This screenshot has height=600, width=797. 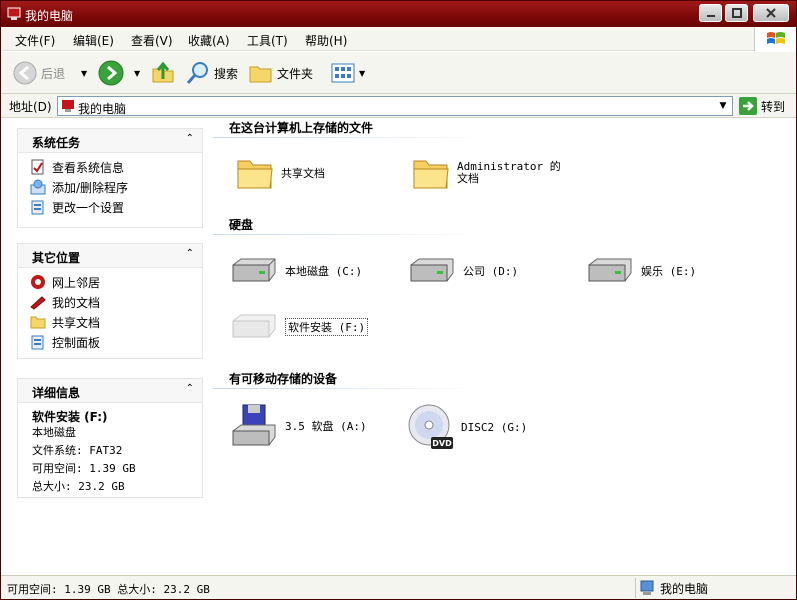 What do you see at coordinates (351, 379) in the screenshot?
I see `section-removable: 有可移动存储的设备` at bounding box center [351, 379].